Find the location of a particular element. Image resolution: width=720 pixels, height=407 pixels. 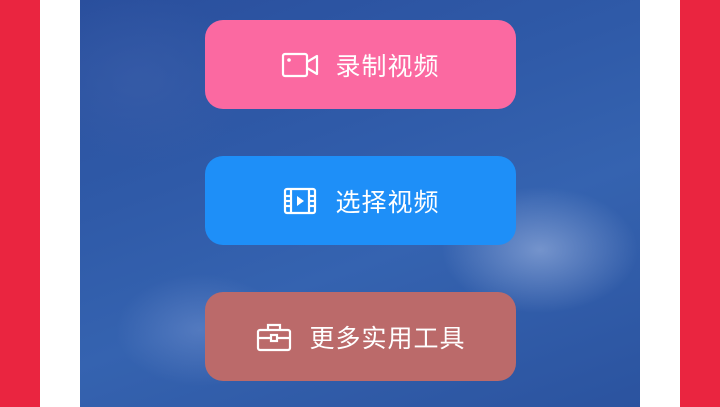

more-tools-label: 更多实用工具 is located at coordinates (387, 338).